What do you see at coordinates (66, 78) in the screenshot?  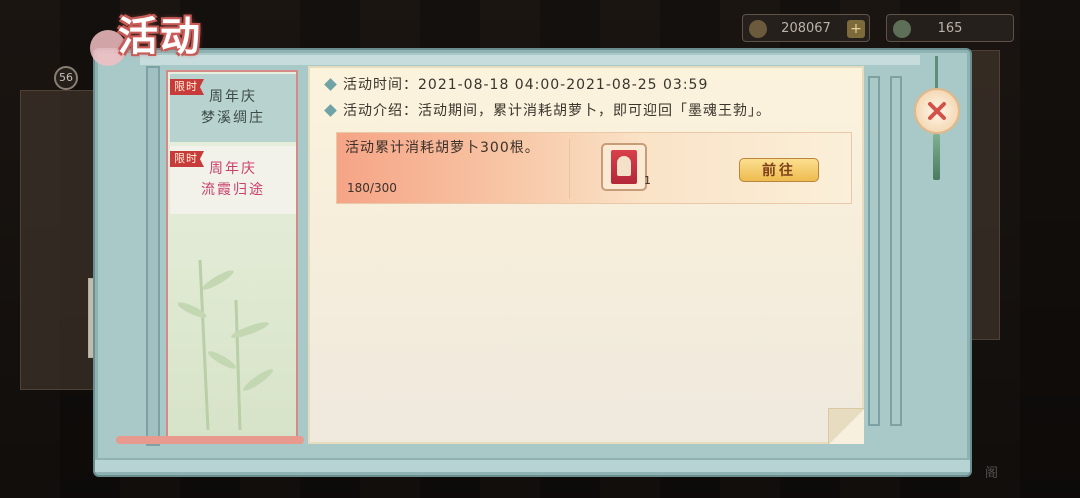 I see `level-badge: 56` at bounding box center [66, 78].